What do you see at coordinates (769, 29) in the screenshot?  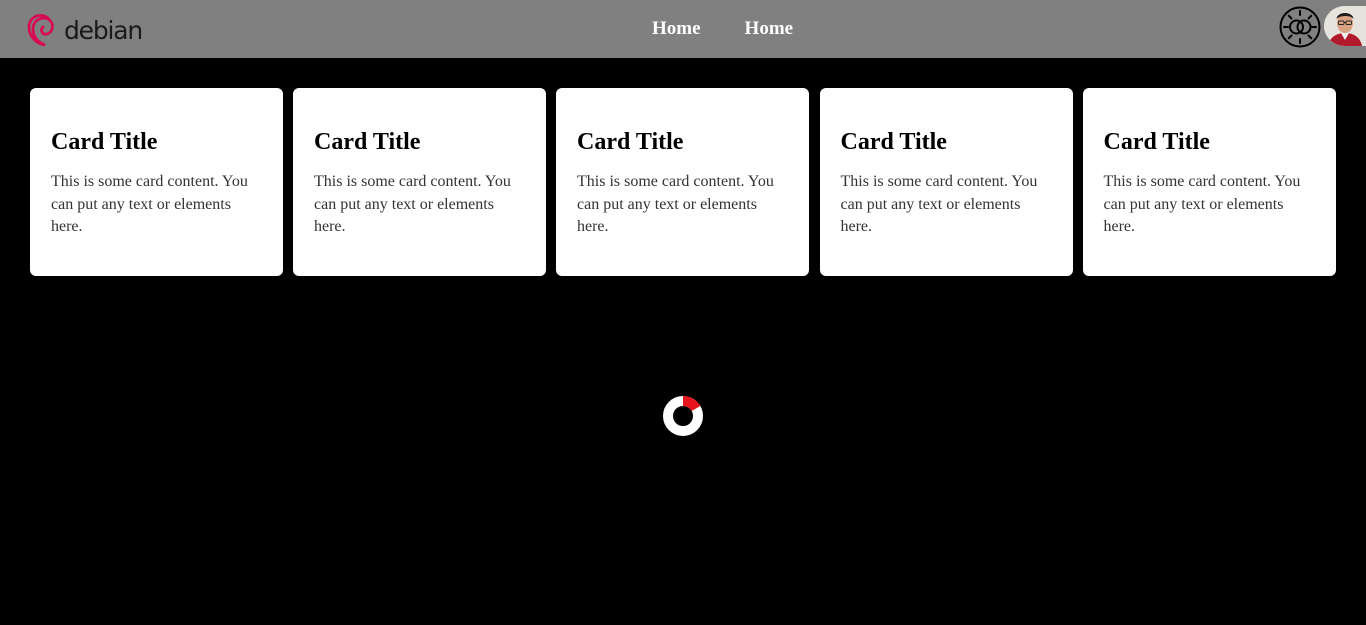 I see `nav-link-home-2: Home` at bounding box center [769, 29].